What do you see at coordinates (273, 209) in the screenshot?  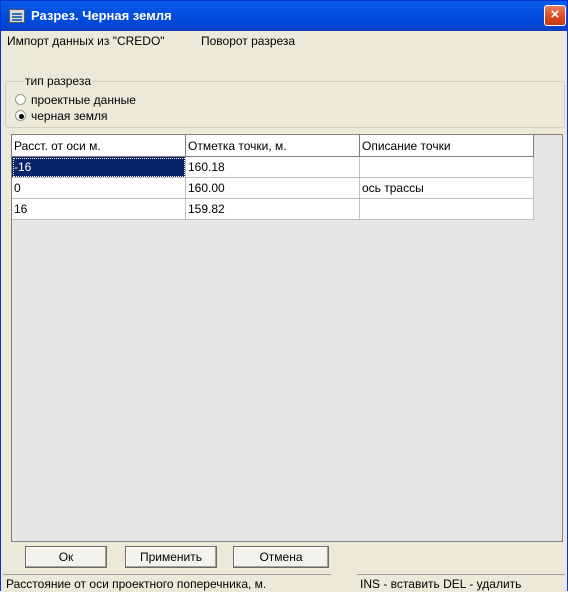 I see `table-cell: 159.82` at bounding box center [273, 209].